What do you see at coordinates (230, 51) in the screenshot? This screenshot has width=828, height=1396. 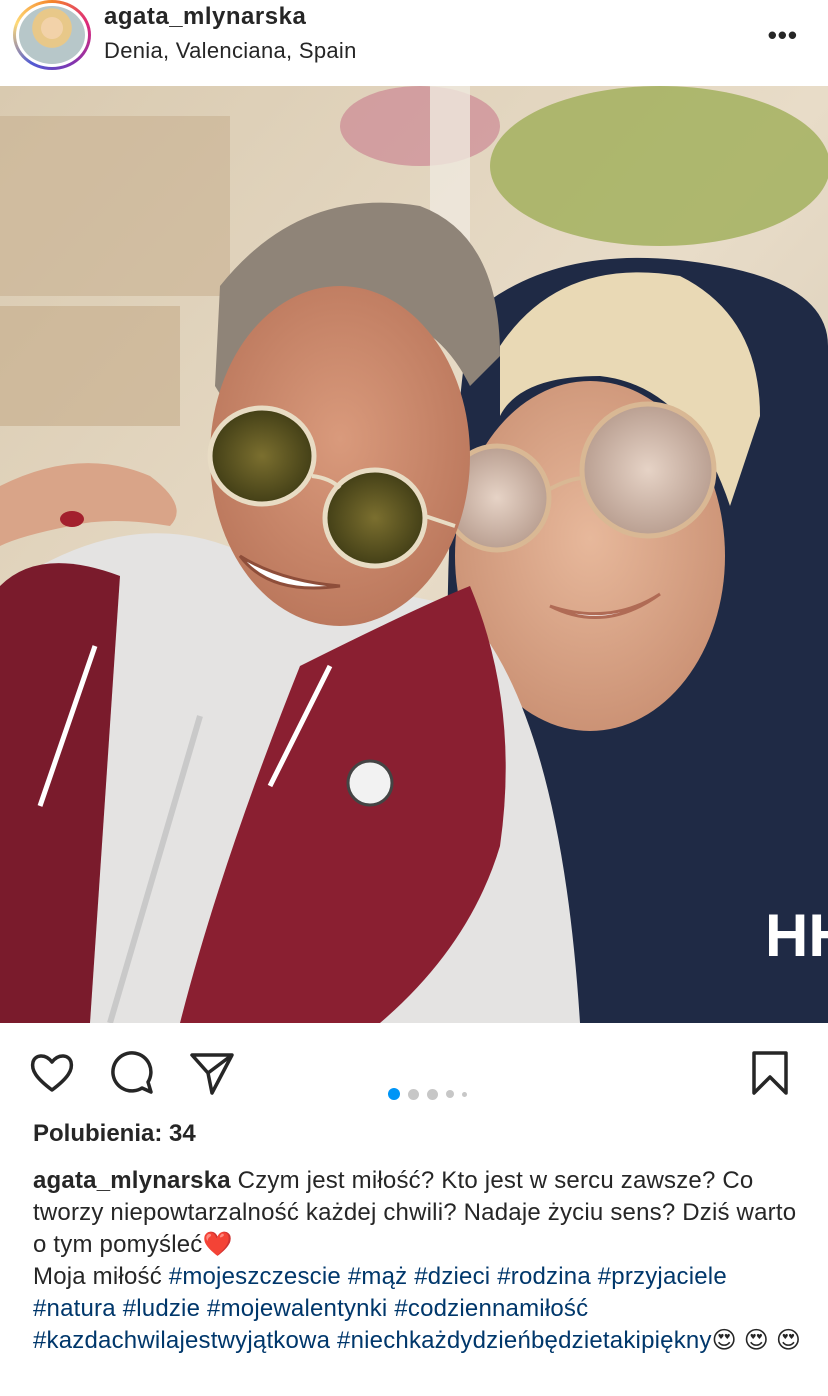 I see `post-location: Denia, Valenciana, Spain` at bounding box center [230, 51].